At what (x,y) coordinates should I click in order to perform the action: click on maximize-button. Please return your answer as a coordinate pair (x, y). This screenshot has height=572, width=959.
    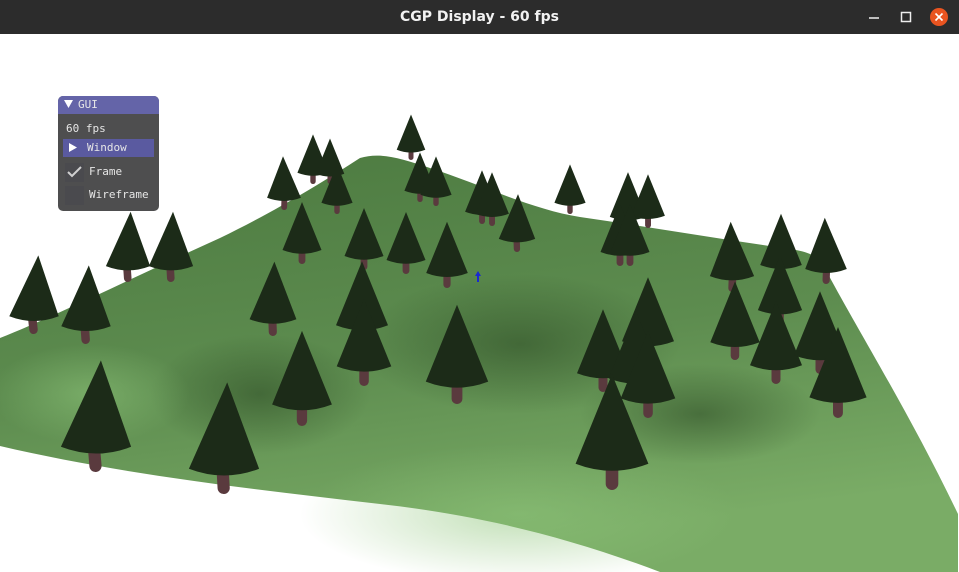
    Looking at the image, I should click on (906, 17).